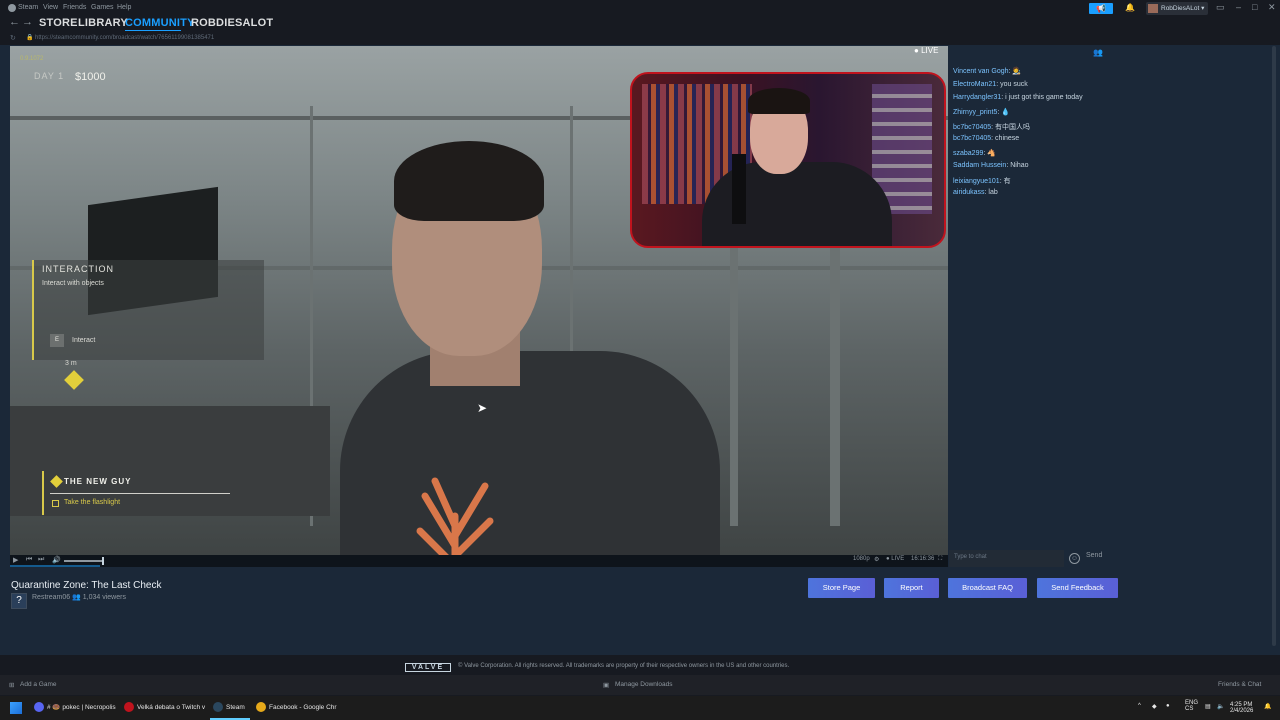  What do you see at coordinates (103, 23) in the screenshot?
I see `tab-library: LIBRARY` at bounding box center [103, 23].